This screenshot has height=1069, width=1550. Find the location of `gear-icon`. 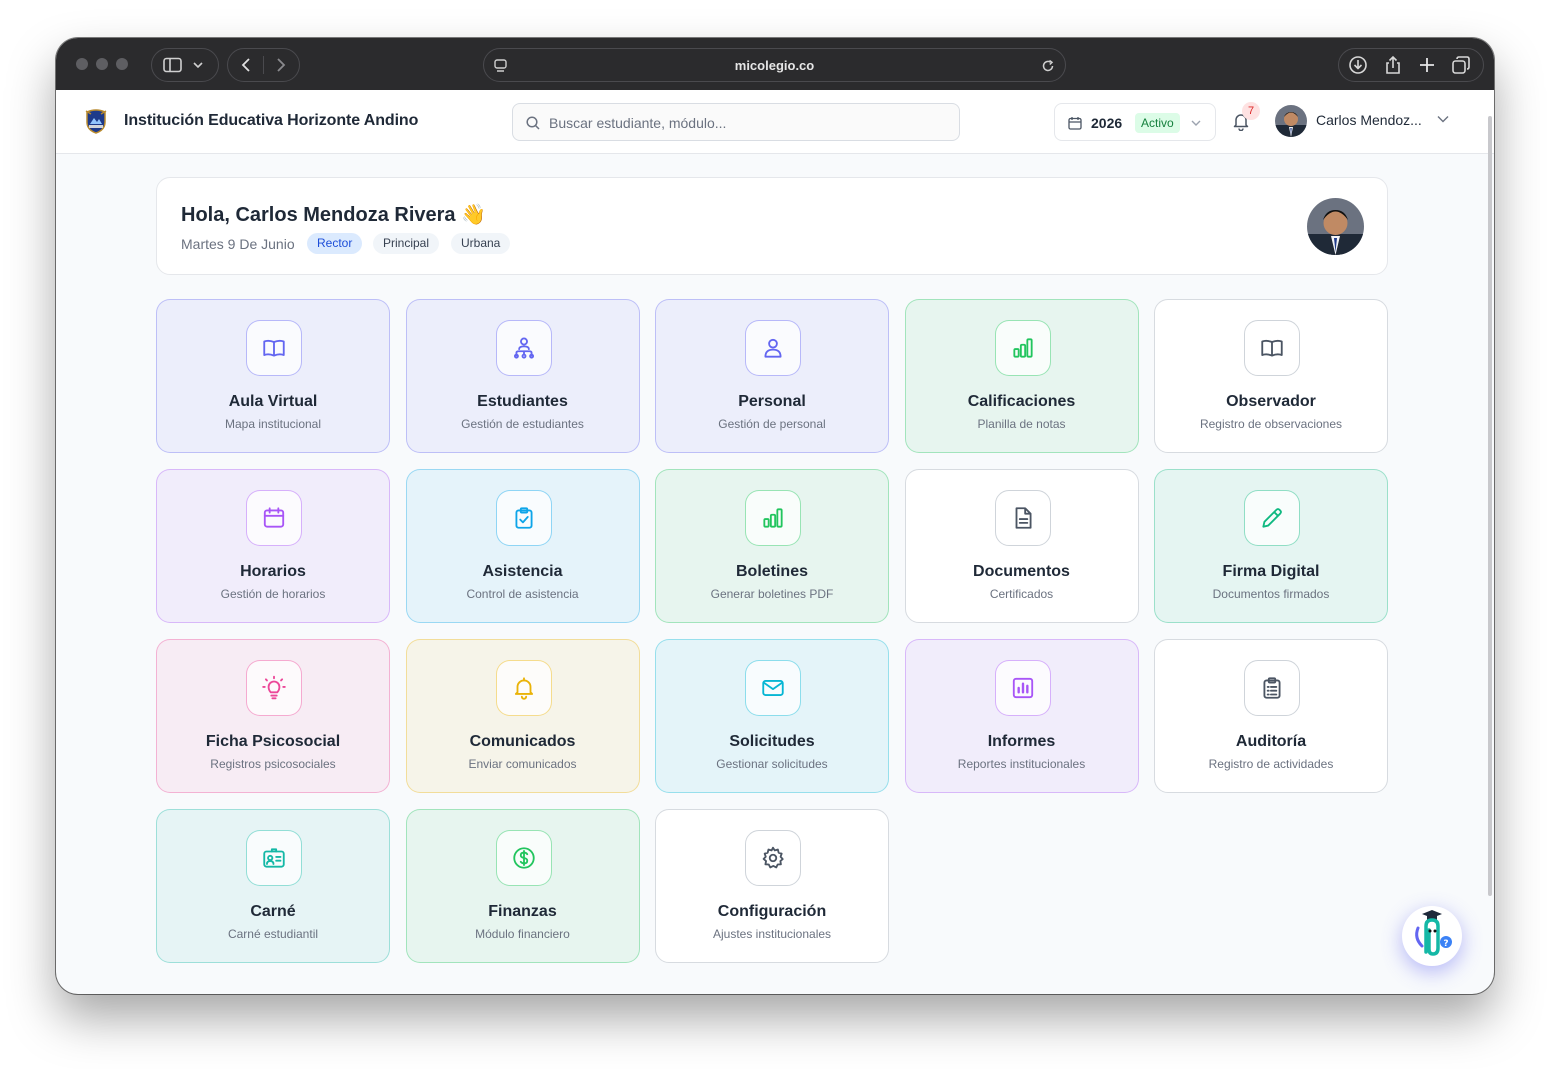

gear-icon is located at coordinates (773, 857).